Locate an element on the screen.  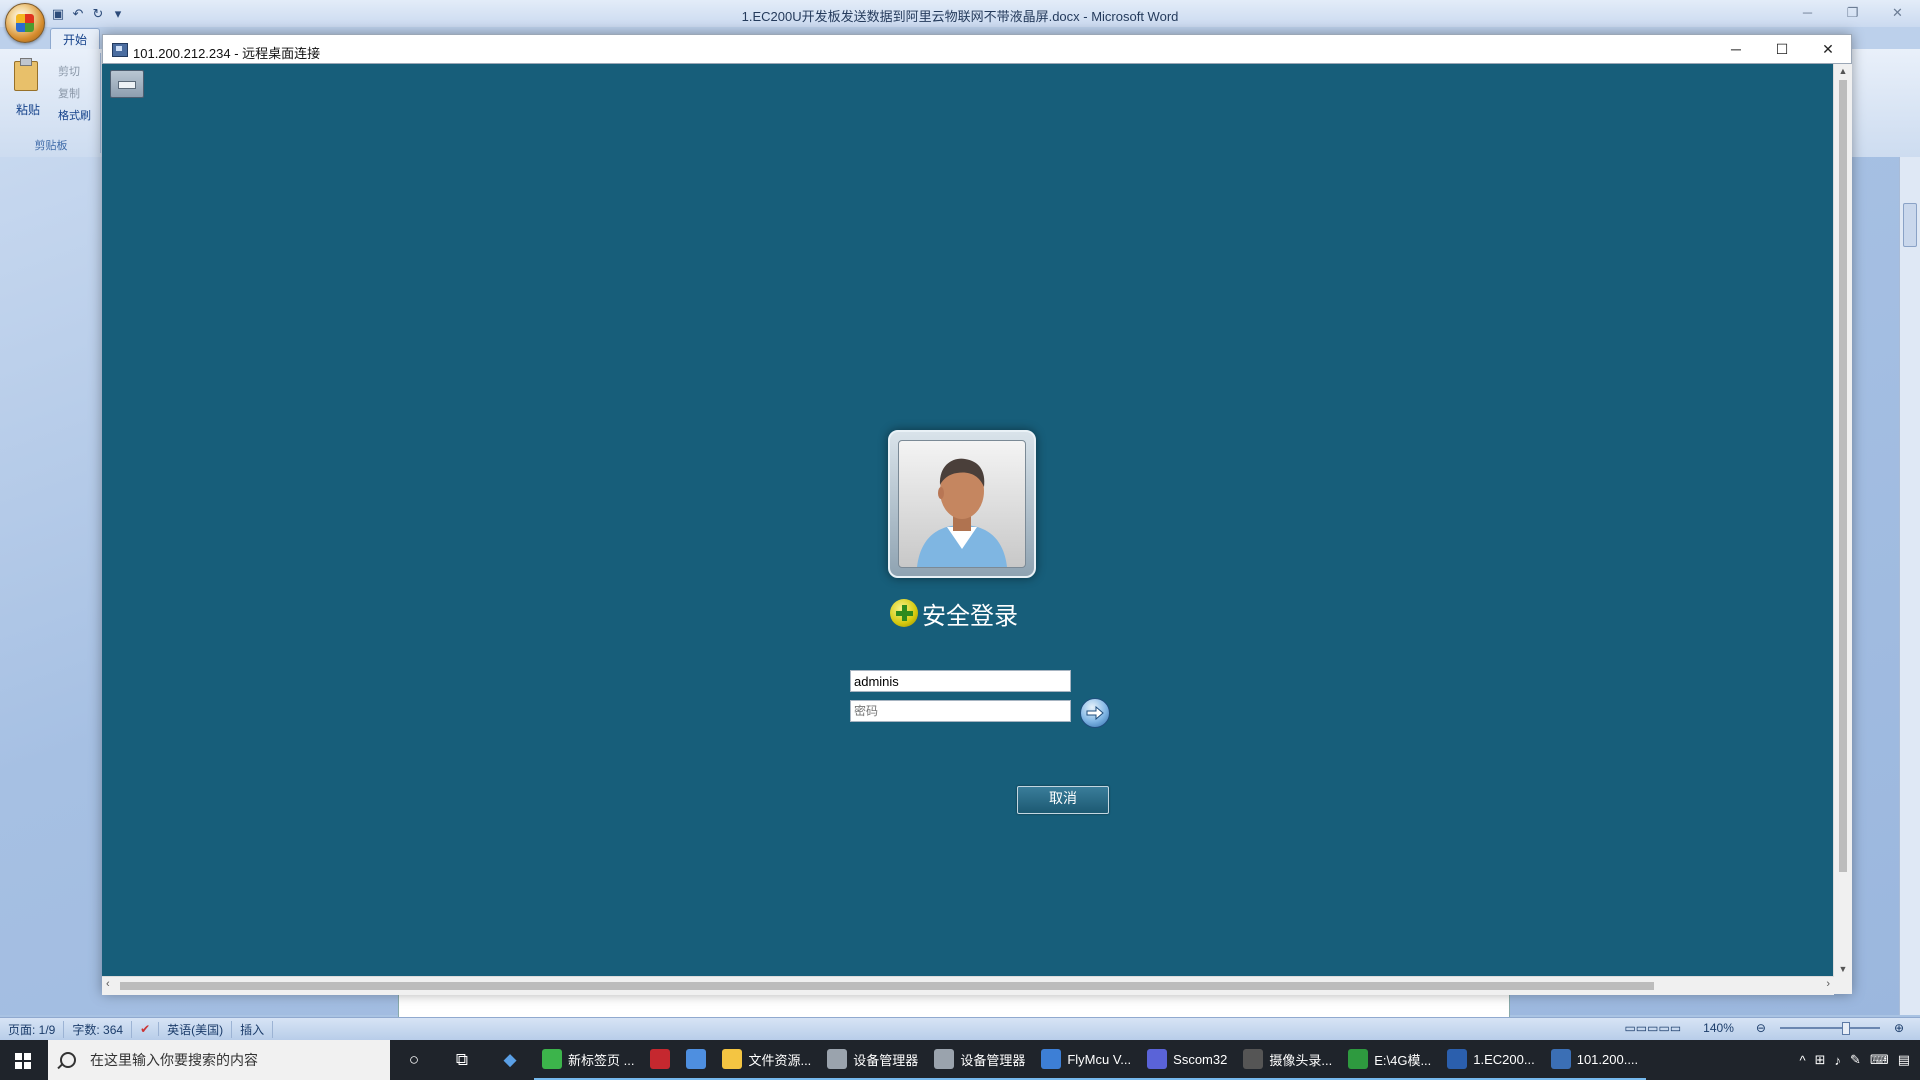
cut-button: 剪切 is located at coordinates (69, 71).